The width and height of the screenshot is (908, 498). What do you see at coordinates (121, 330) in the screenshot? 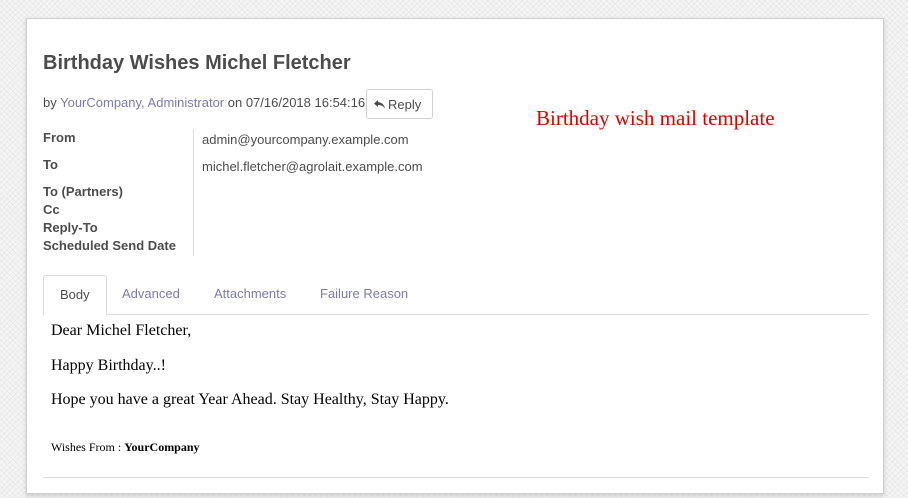
I see `body-greeting: Dear Michel Fletcher,` at bounding box center [121, 330].